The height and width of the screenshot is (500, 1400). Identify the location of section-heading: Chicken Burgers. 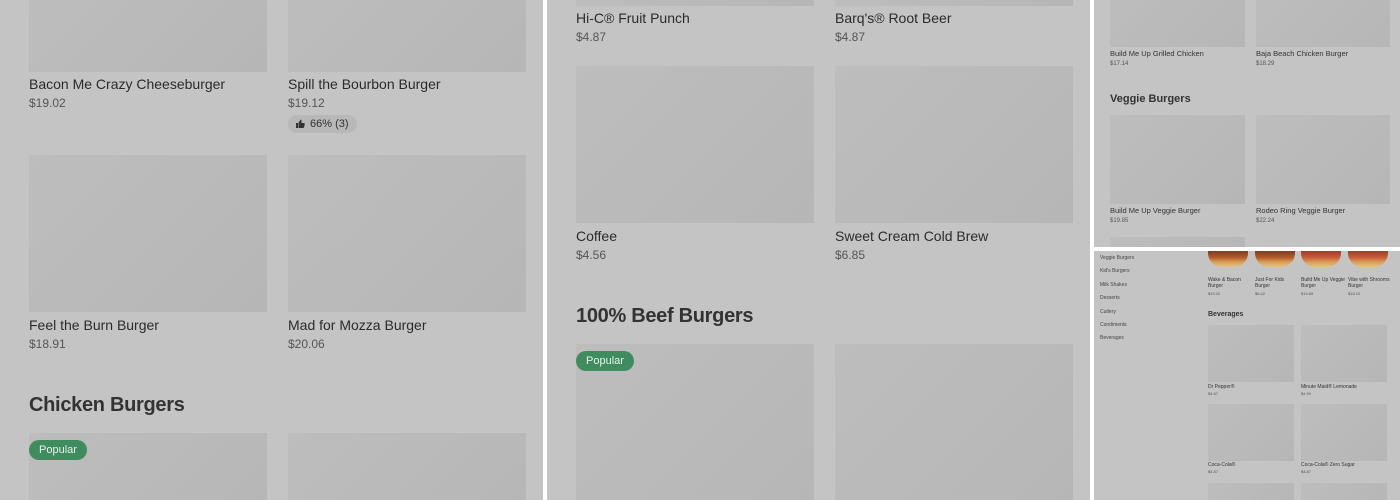
(107, 405).